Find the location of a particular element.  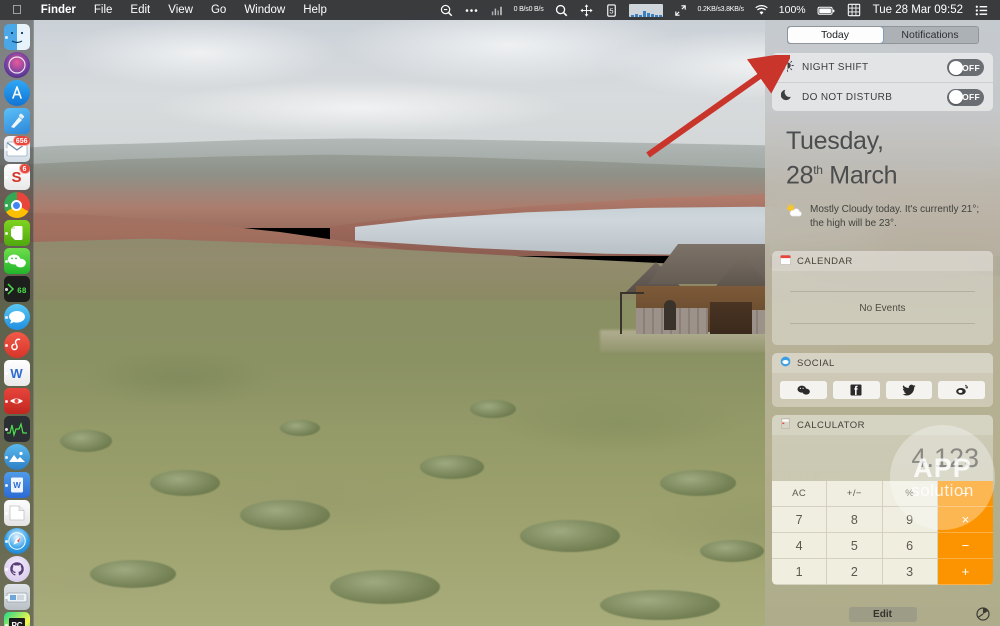

overflow-dots-icon is located at coordinates (471, 10).